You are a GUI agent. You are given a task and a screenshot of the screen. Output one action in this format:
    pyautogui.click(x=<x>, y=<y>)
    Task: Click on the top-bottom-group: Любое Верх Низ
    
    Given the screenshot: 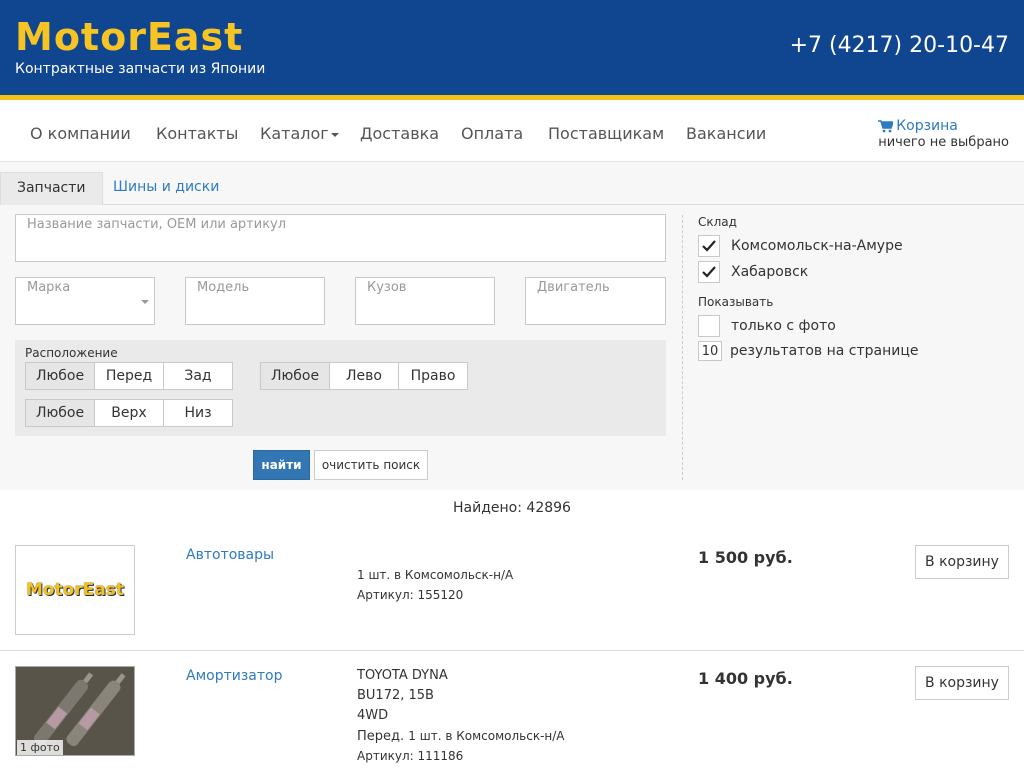 What is the action you would take?
    pyautogui.click(x=129, y=413)
    